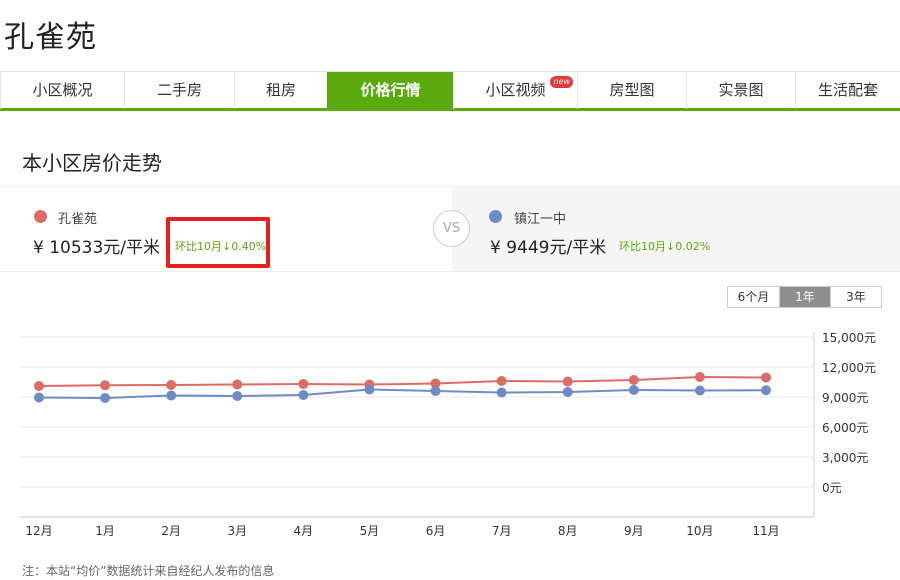 The image size is (900, 580). What do you see at coordinates (304, 531) in the screenshot?
I see `x-tick-label: 4月` at bounding box center [304, 531].